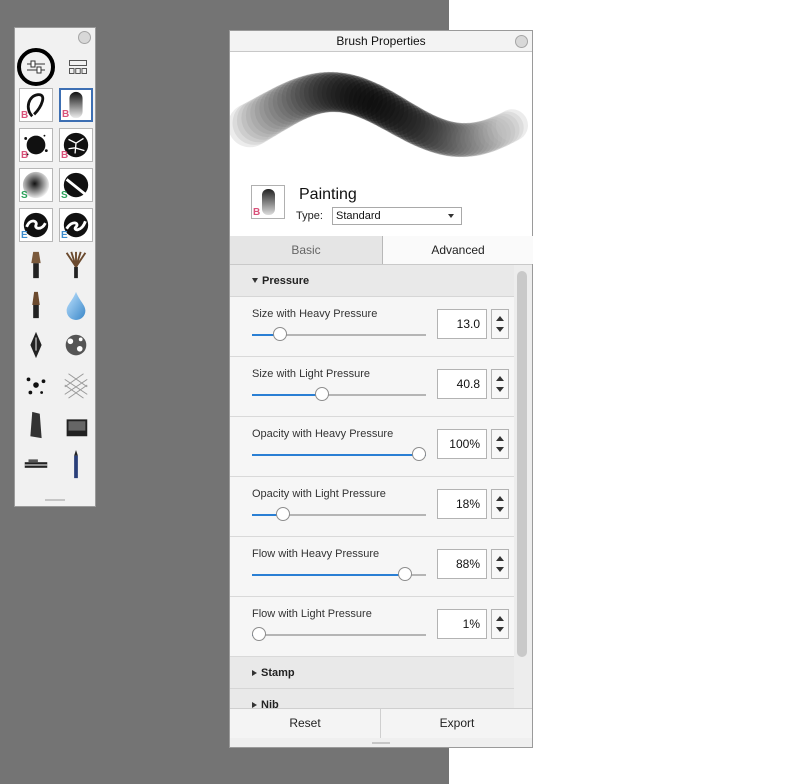 The image size is (800, 784). What do you see at coordinates (512, 125) in the screenshot?
I see `stroke-dab` at bounding box center [512, 125].